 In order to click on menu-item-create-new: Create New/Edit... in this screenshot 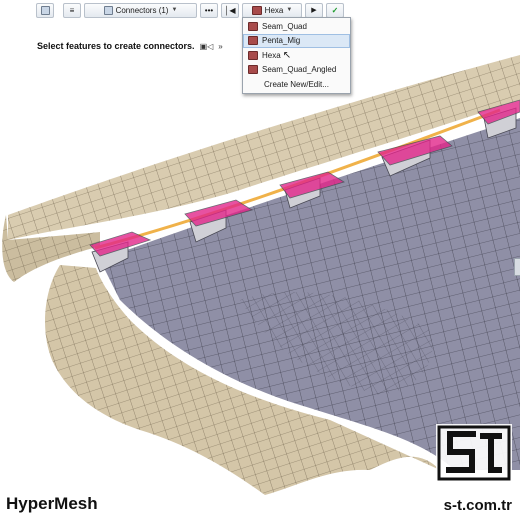, I will do `click(296, 84)`.